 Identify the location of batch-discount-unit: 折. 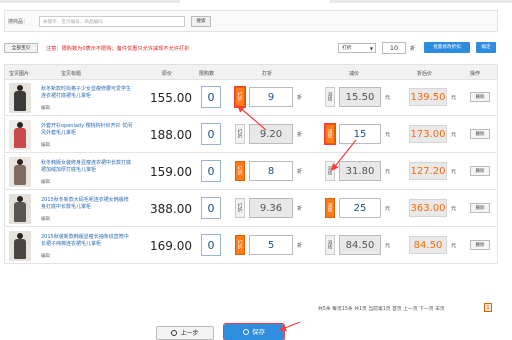
(413, 49).